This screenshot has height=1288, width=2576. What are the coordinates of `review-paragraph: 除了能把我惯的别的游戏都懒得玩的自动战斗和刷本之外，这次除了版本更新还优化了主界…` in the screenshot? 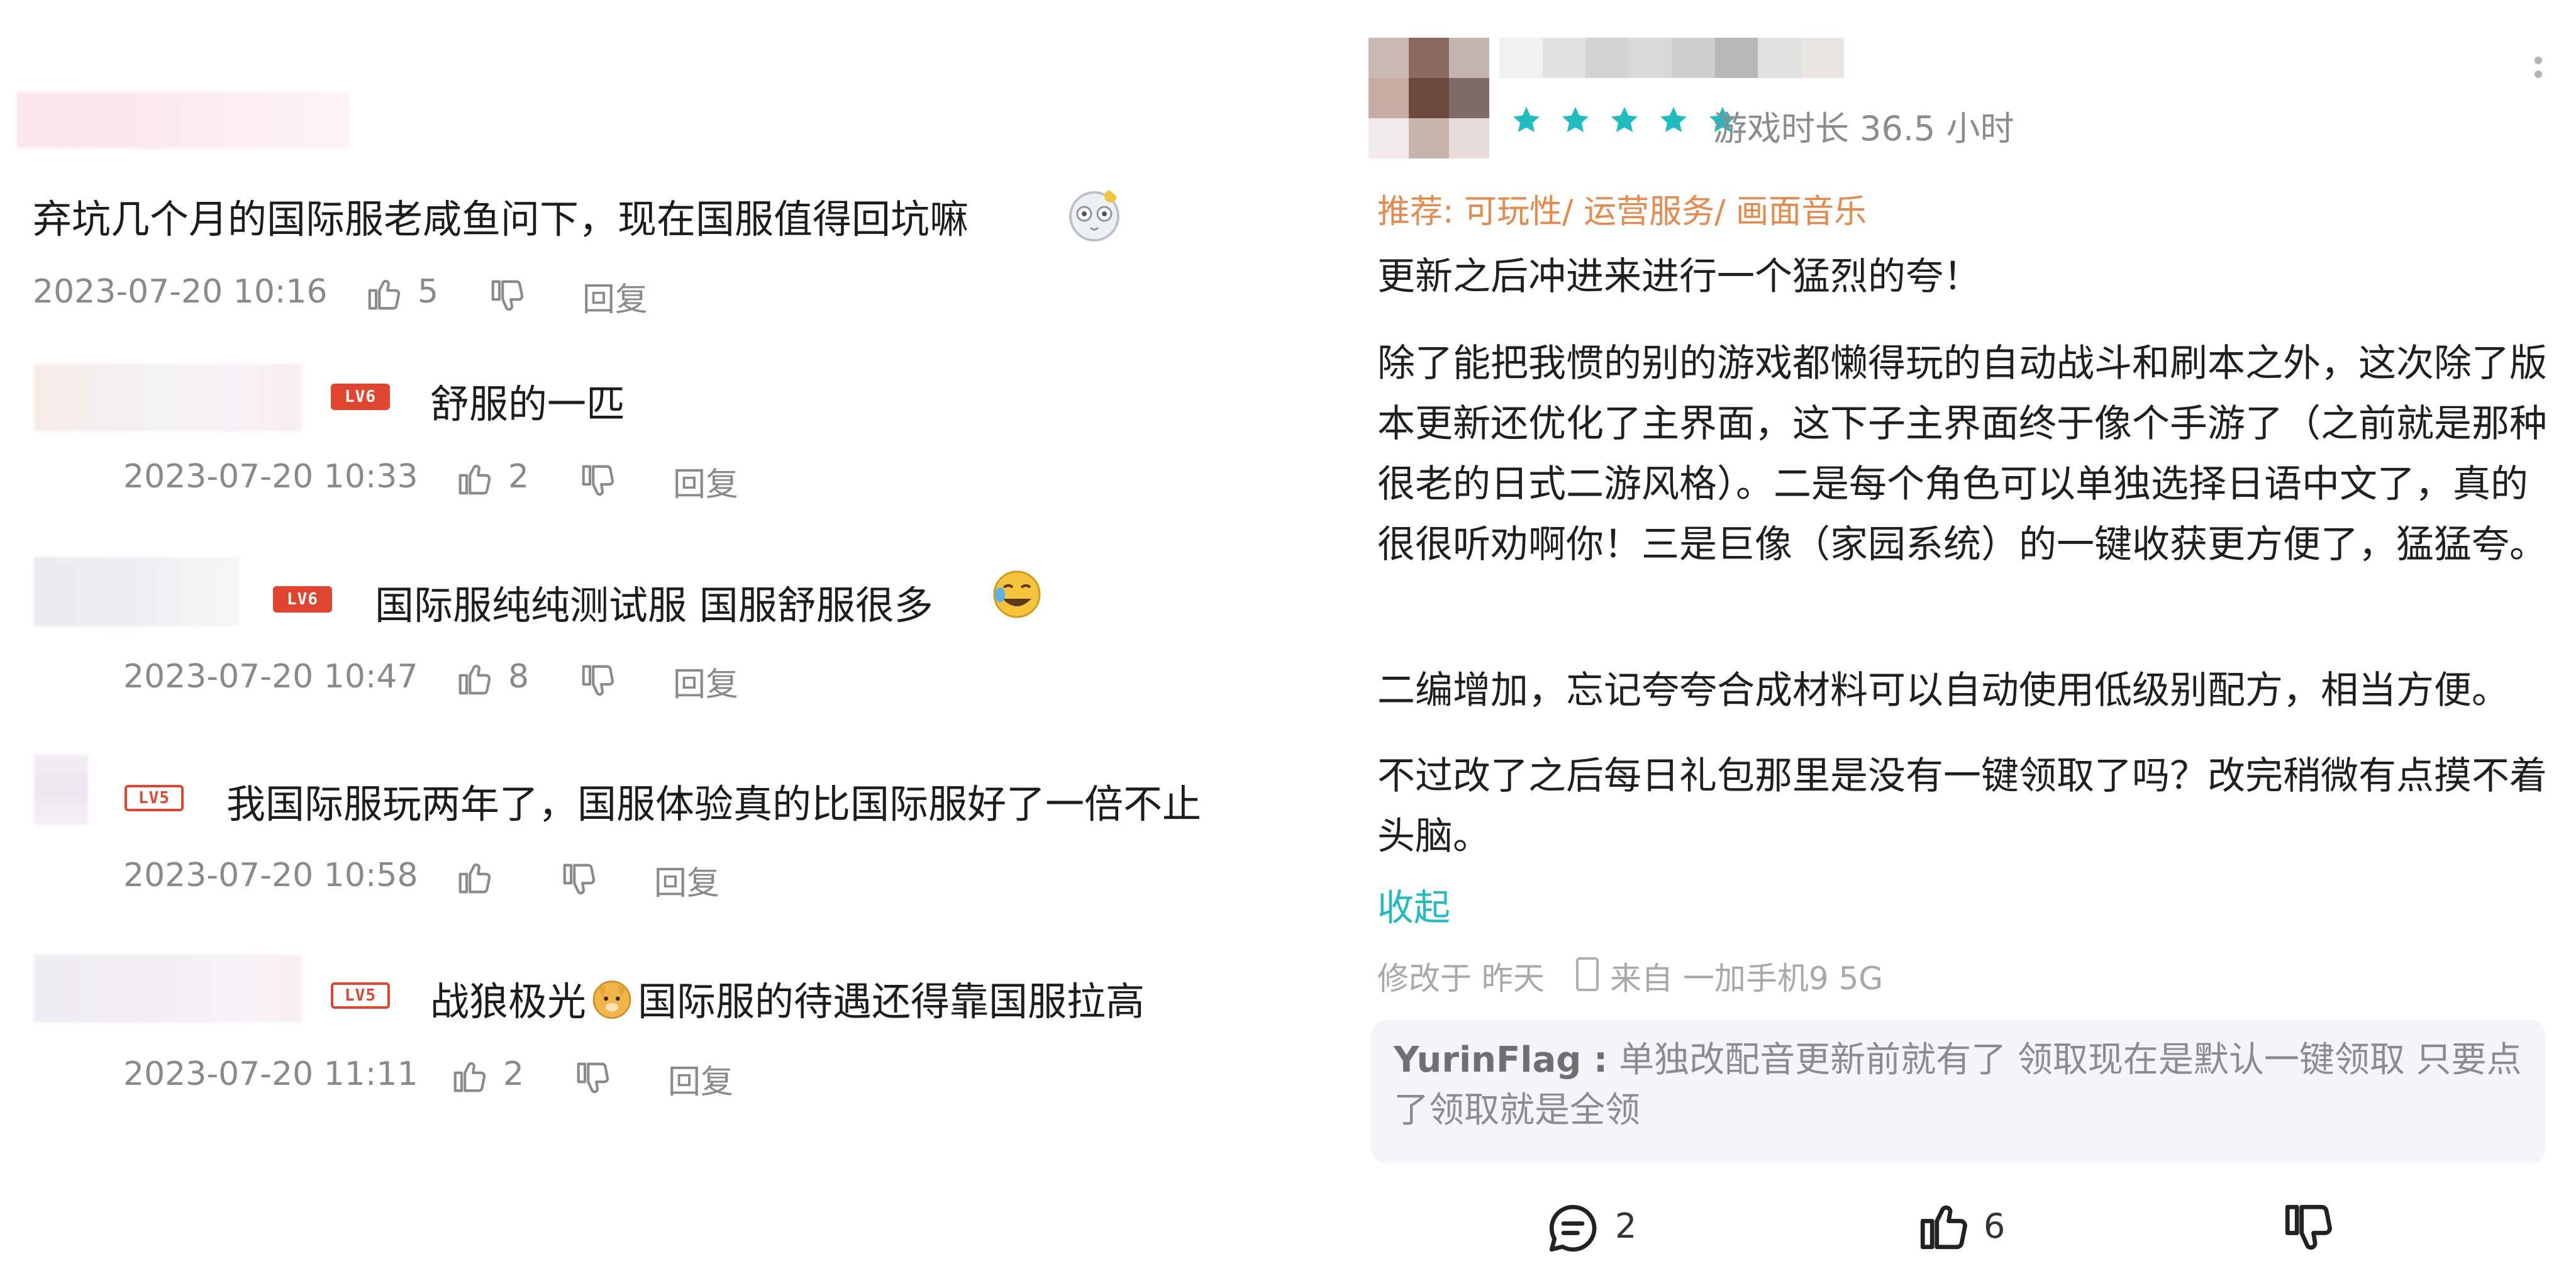 It's located at (1962, 454).